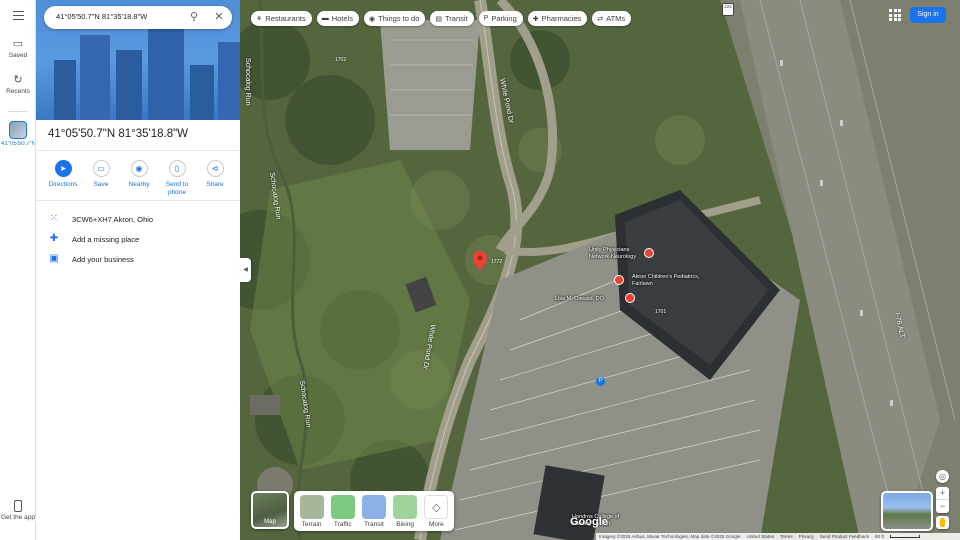 The image size is (960, 540). Describe the element at coordinates (18, 48) in the screenshot. I see `saved-button: ▭ Saved` at that location.